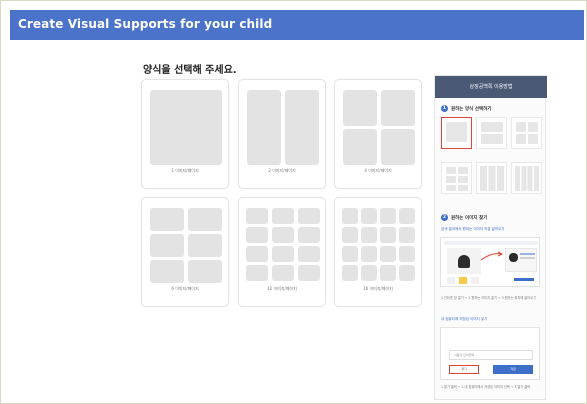  Describe the element at coordinates (185, 170) in the screenshot. I see `layout-label: 1 이미지/페이지` at that location.